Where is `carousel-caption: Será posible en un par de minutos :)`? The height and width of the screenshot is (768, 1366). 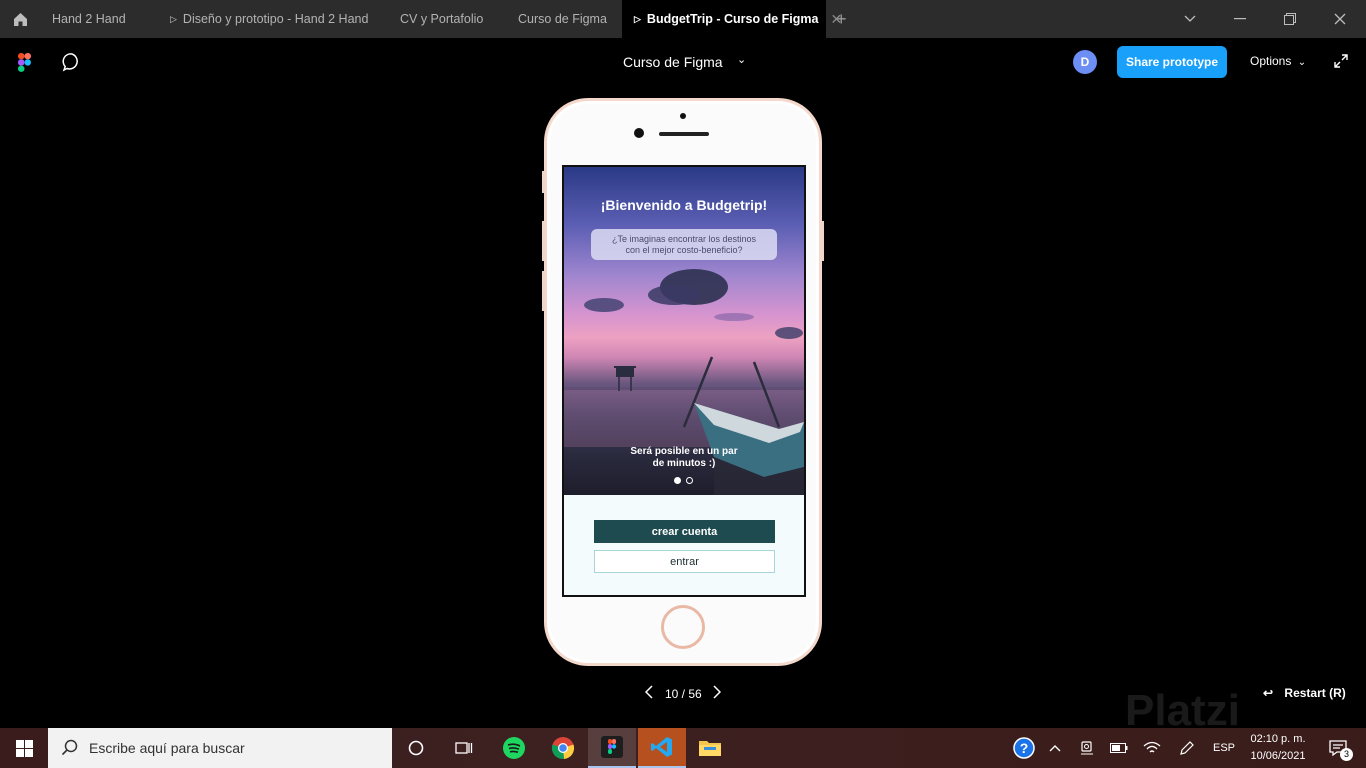 carousel-caption: Será posible en un par de minutos :) is located at coordinates (684, 458).